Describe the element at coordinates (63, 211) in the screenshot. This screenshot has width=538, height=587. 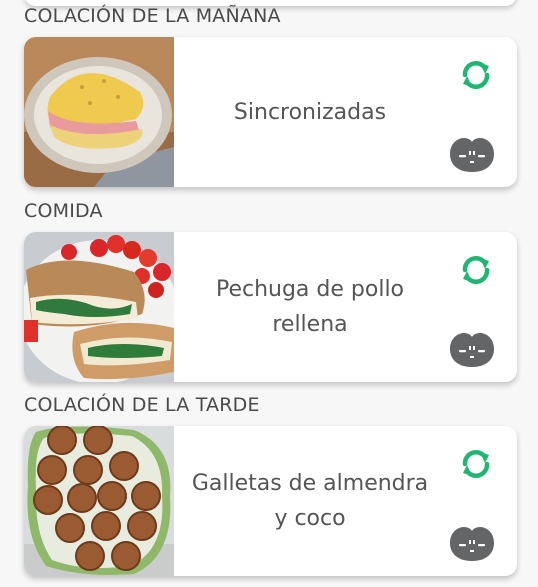
I see `section-title-lunch: COMIDA` at that location.